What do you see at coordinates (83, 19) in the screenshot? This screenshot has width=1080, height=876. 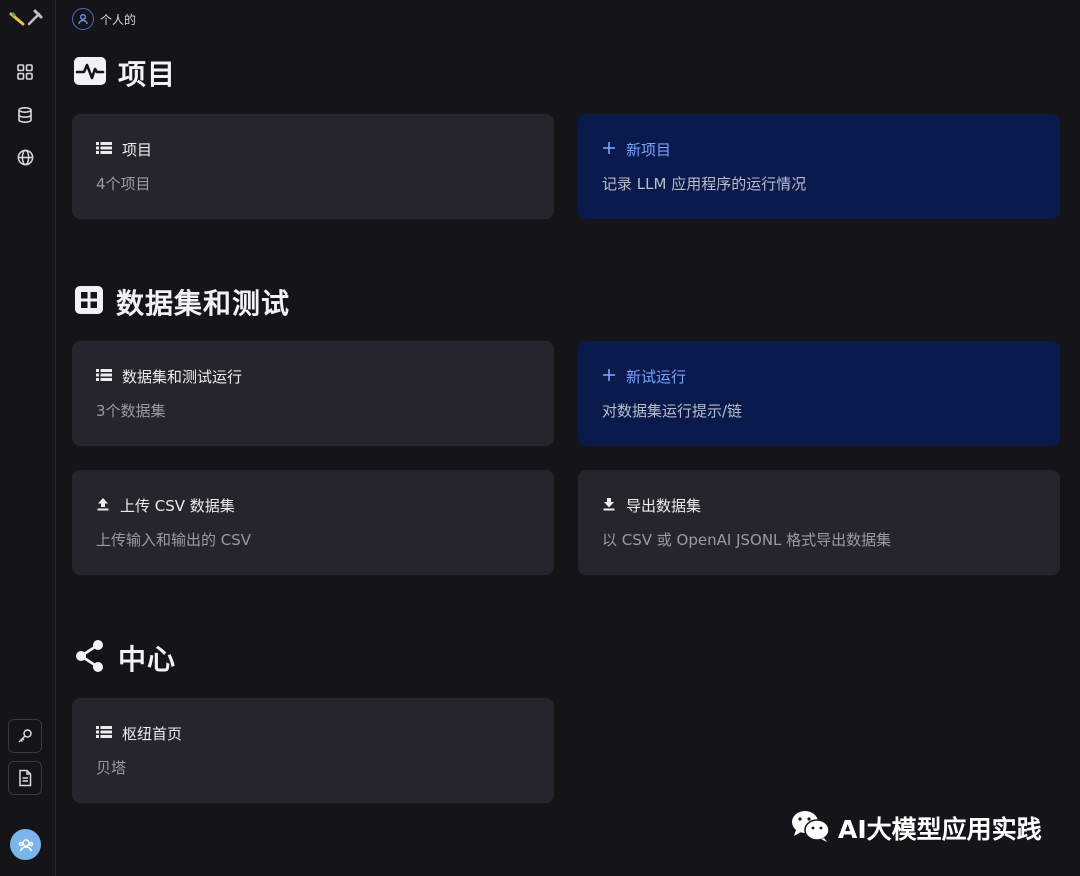 I see `user-icon` at bounding box center [83, 19].